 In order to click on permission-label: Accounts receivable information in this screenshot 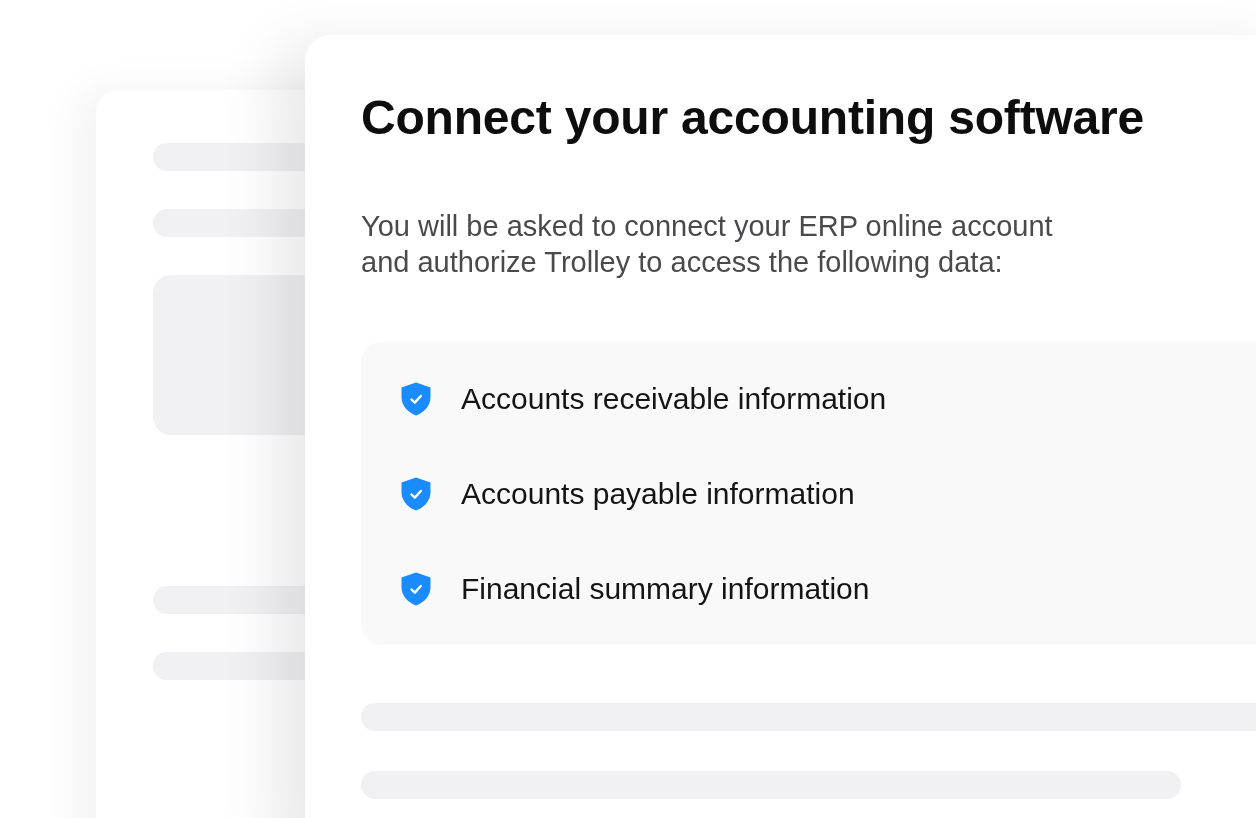, I will do `click(674, 399)`.